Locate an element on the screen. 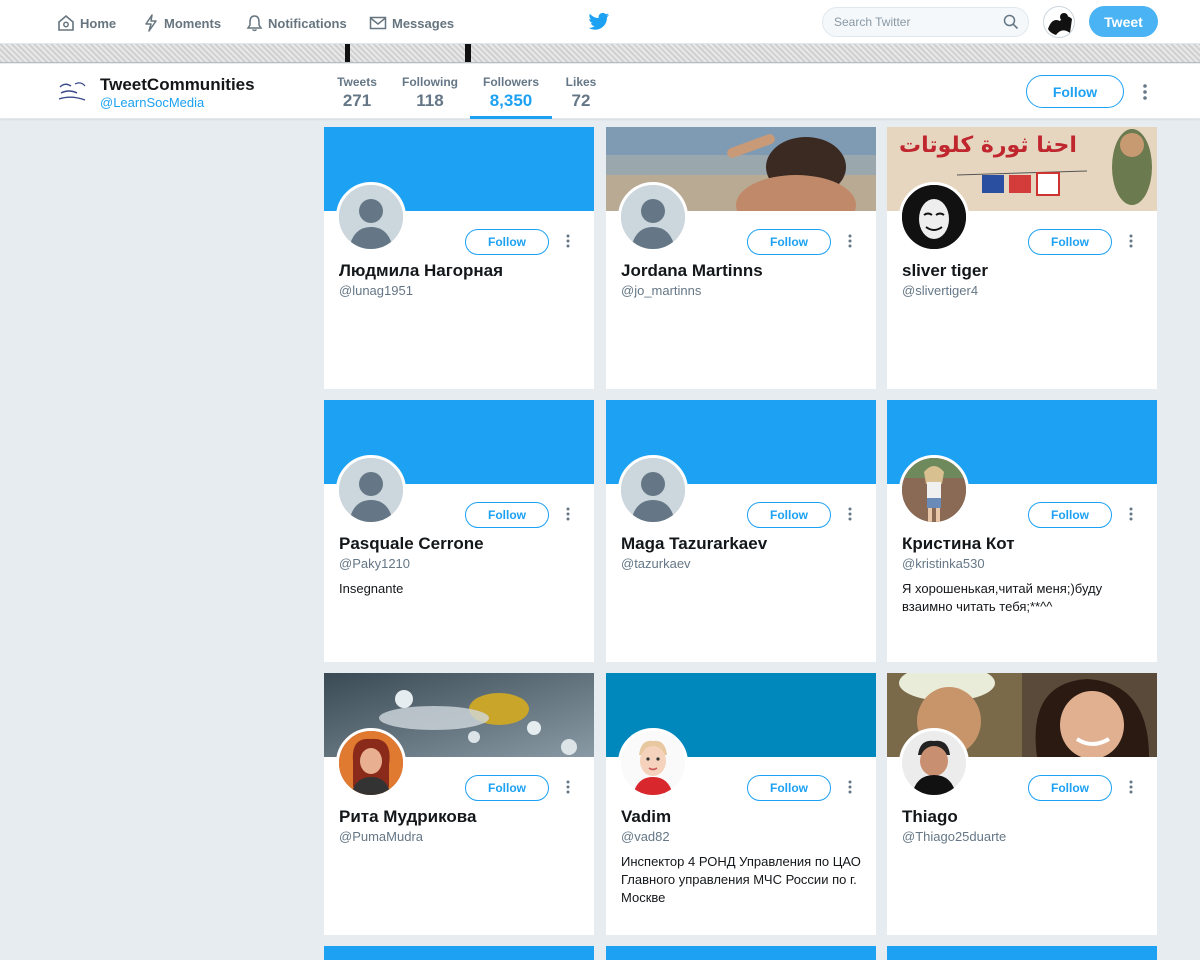 This screenshot has height=960, width=1200. lightning-icon is located at coordinates (151, 23).